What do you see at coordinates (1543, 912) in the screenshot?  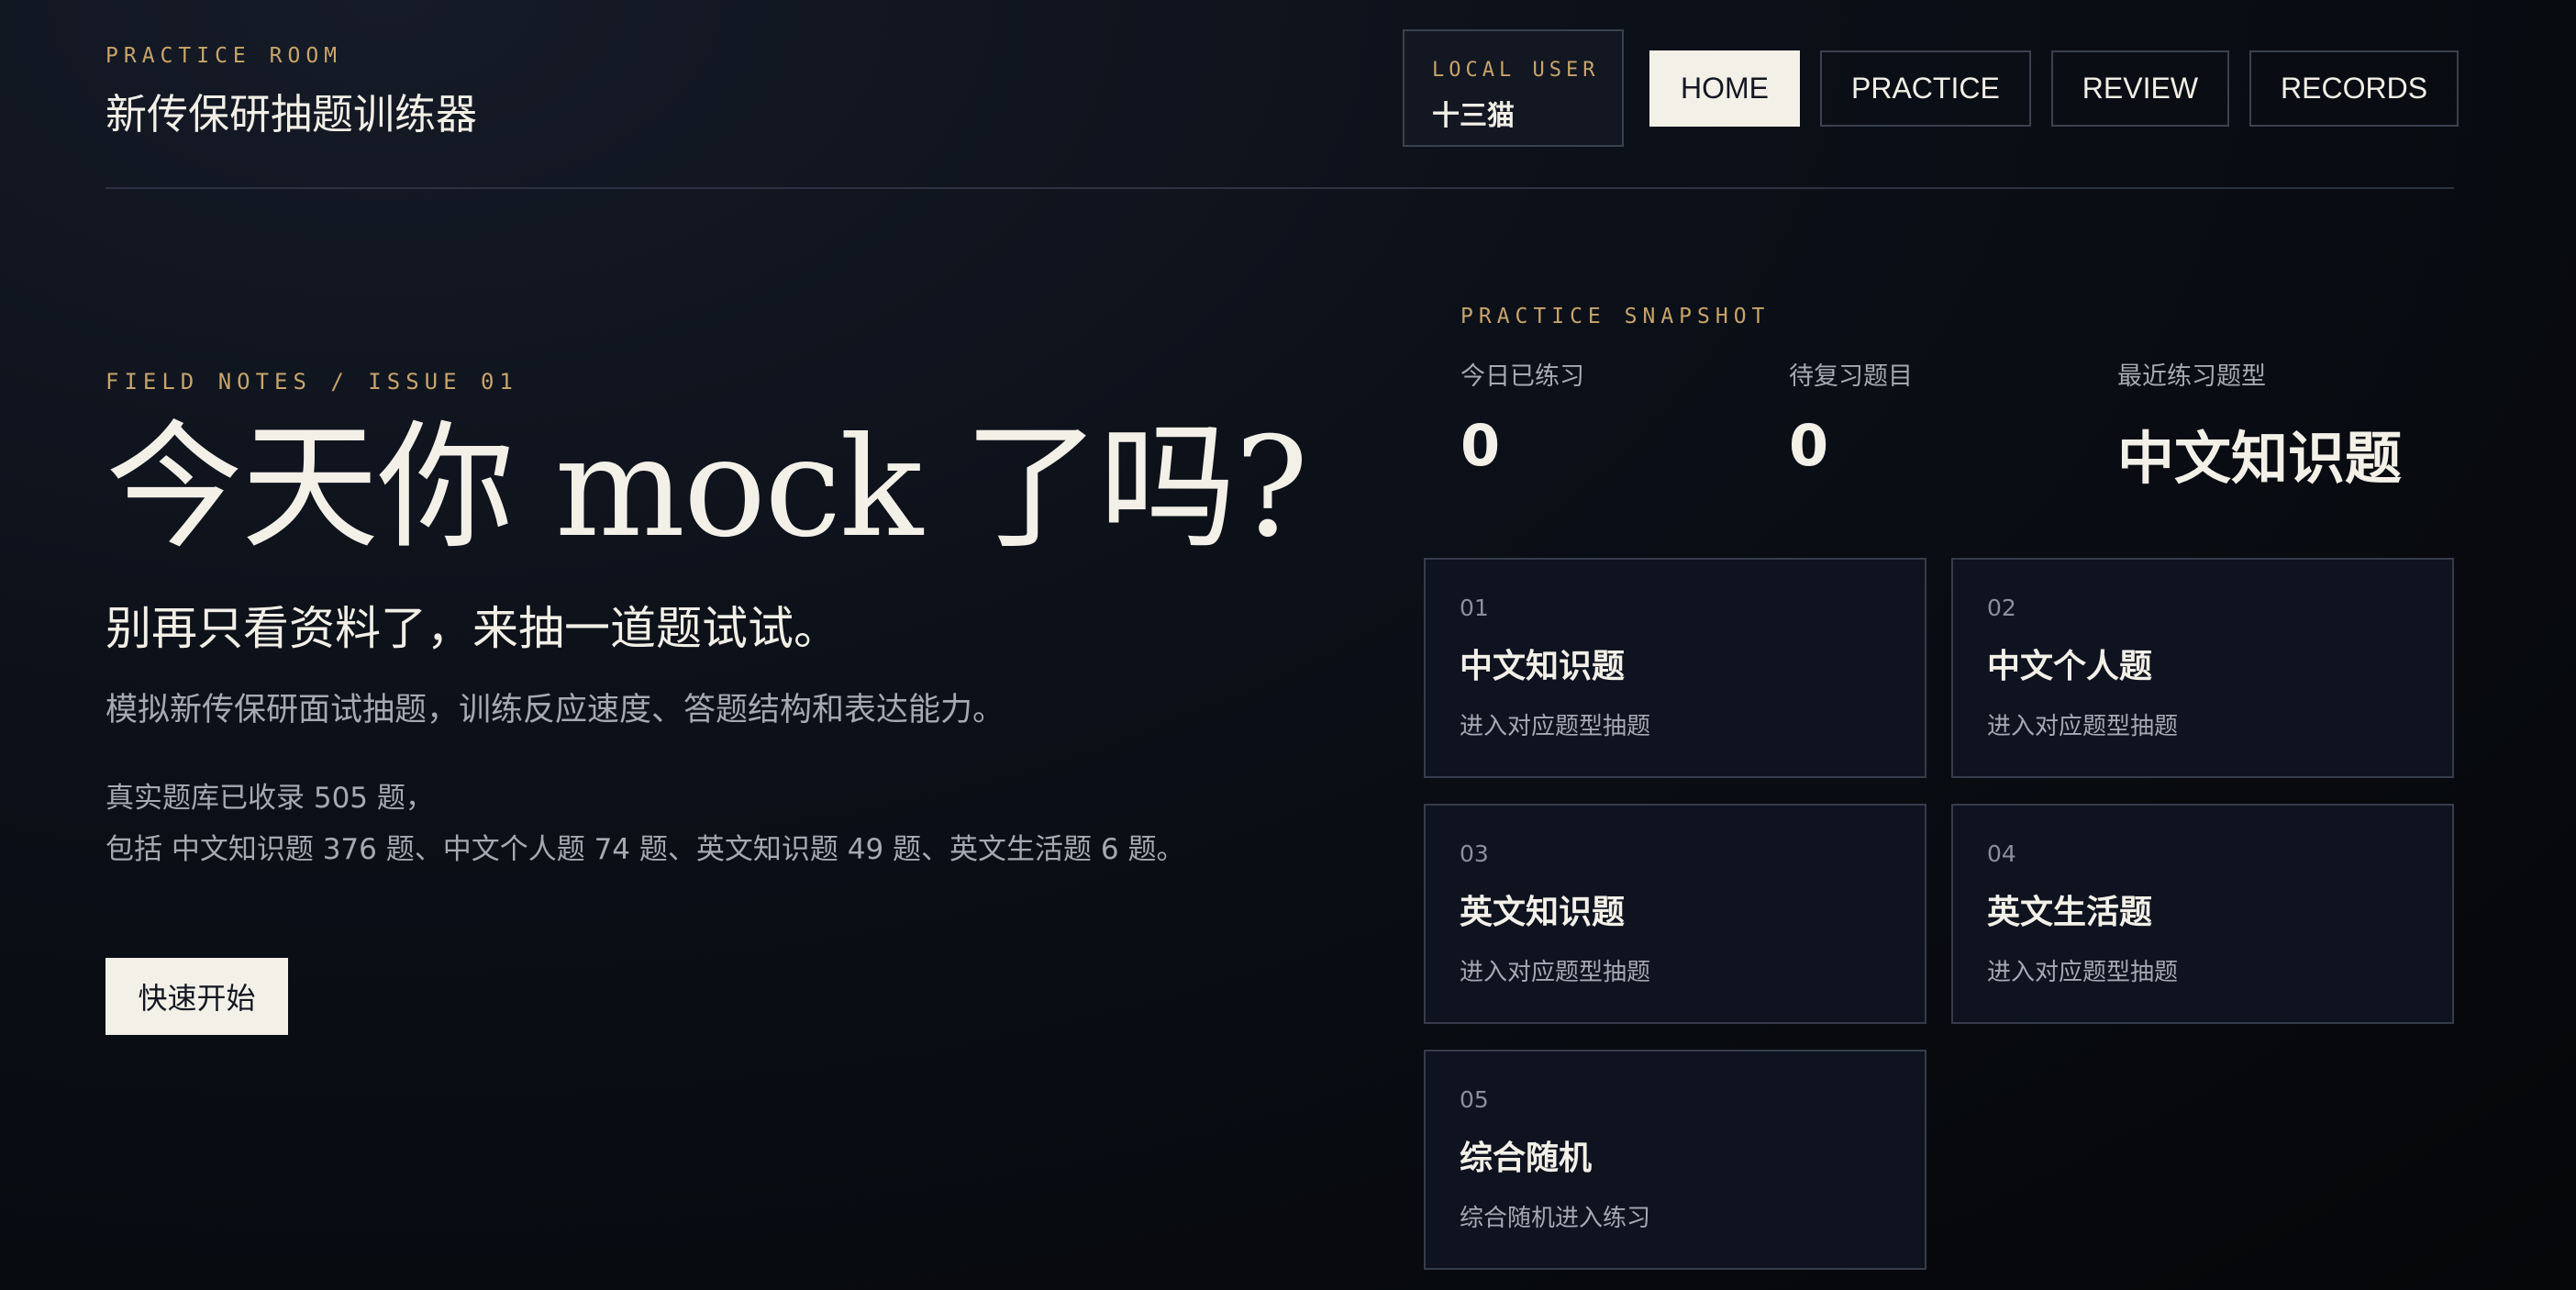 I see `card-title: 英文知识题` at bounding box center [1543, 912].